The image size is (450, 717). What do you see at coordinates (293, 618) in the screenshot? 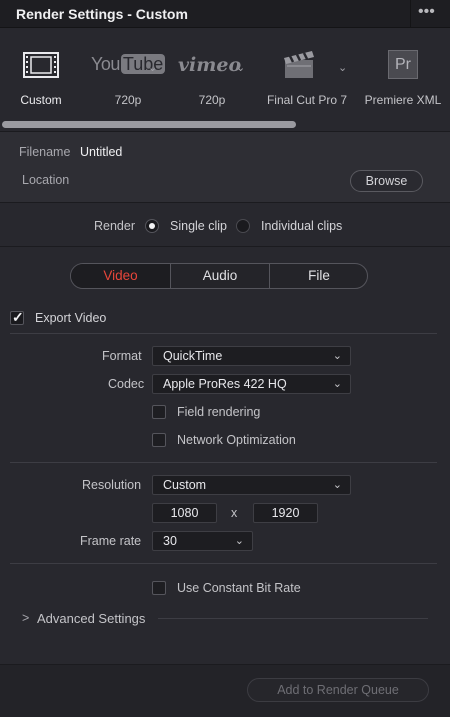
I see `advanced-divider` at bounding box center [293, 618].